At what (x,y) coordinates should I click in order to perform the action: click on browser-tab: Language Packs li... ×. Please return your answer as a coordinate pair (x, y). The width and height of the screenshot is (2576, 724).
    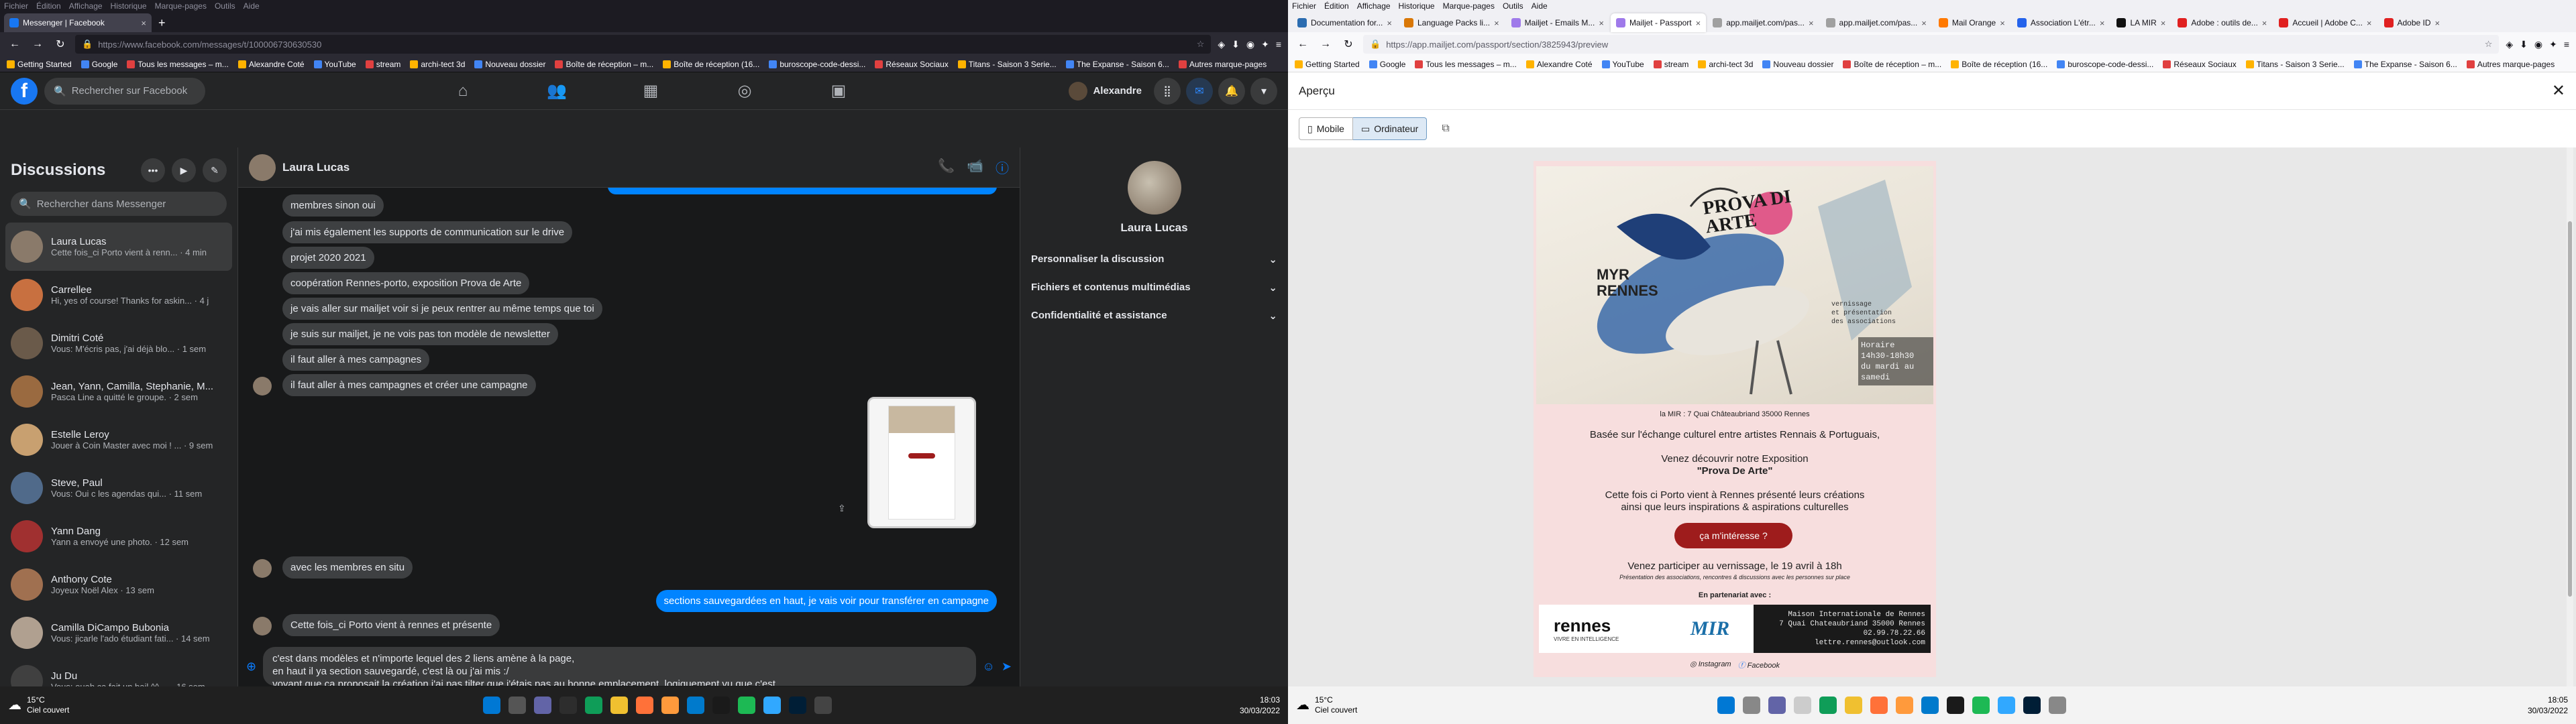
    Looking at the image, I should click on (1452, 22).